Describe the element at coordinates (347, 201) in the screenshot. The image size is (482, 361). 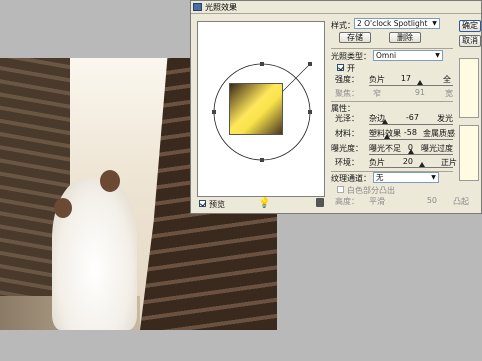
I see `height-label: 高度：` at that location.